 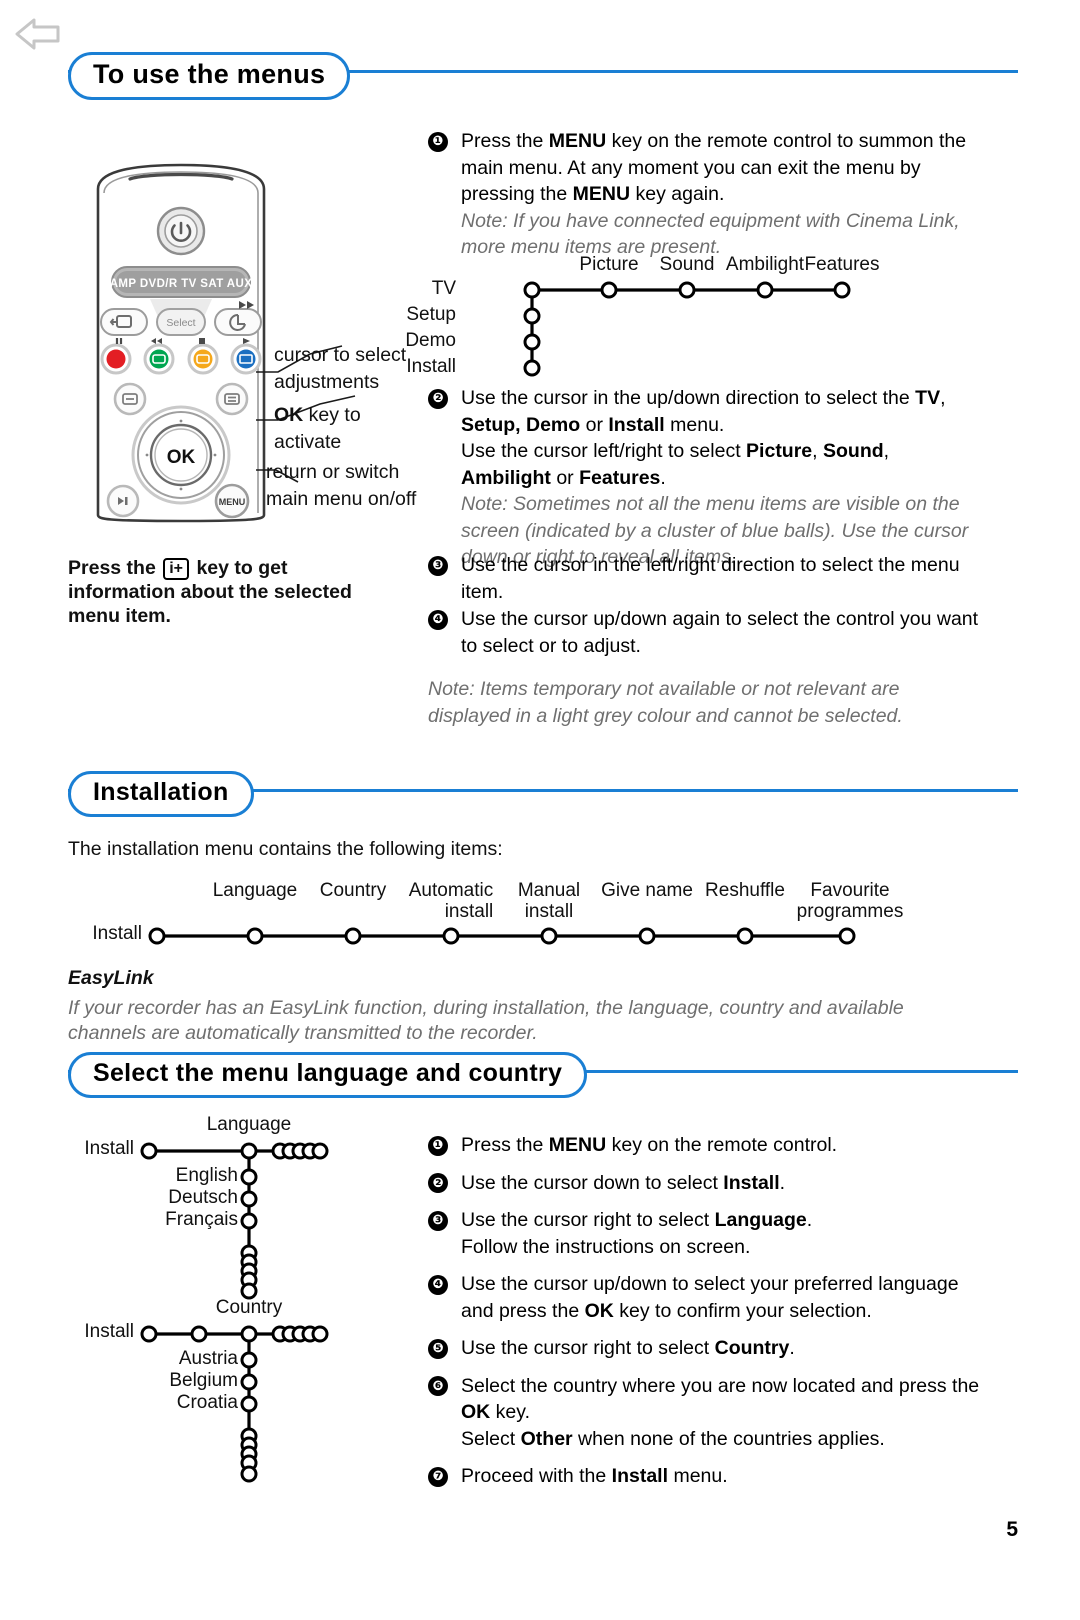 I want to click on section-title: Installation, so click(x=161, y=794).